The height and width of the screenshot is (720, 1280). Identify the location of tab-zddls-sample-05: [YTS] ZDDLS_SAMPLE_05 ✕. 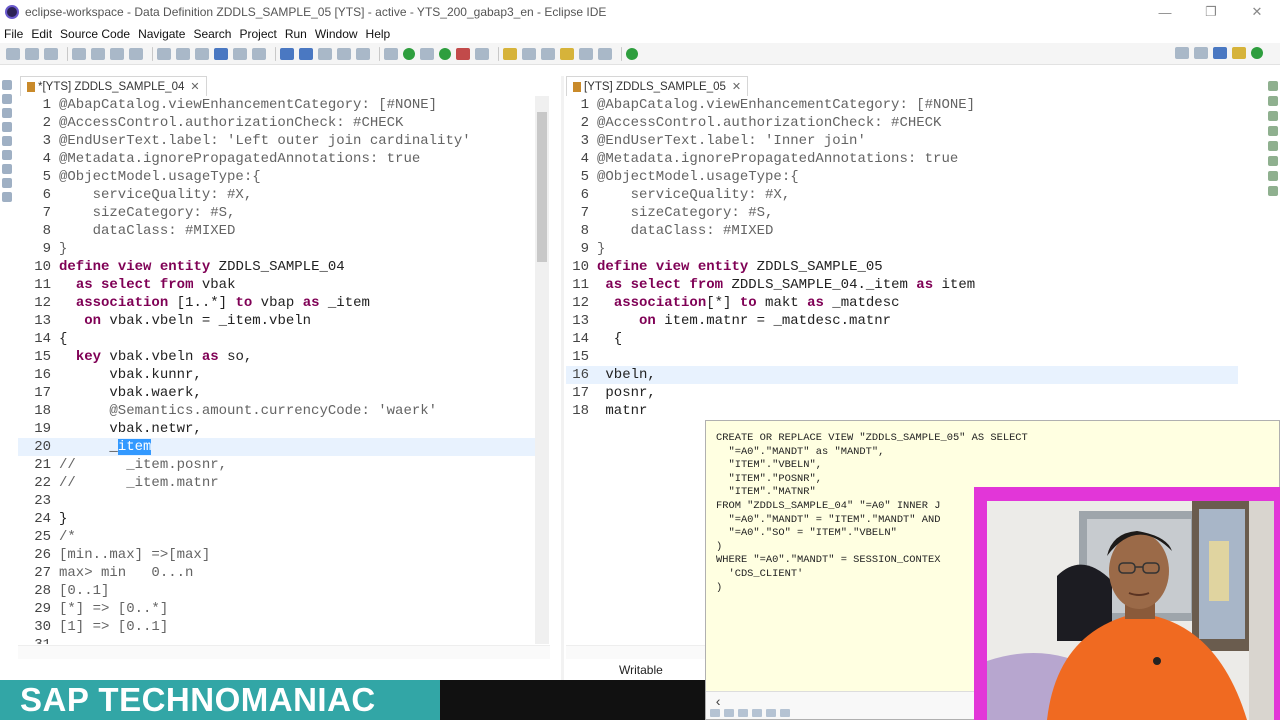
(657, 86).